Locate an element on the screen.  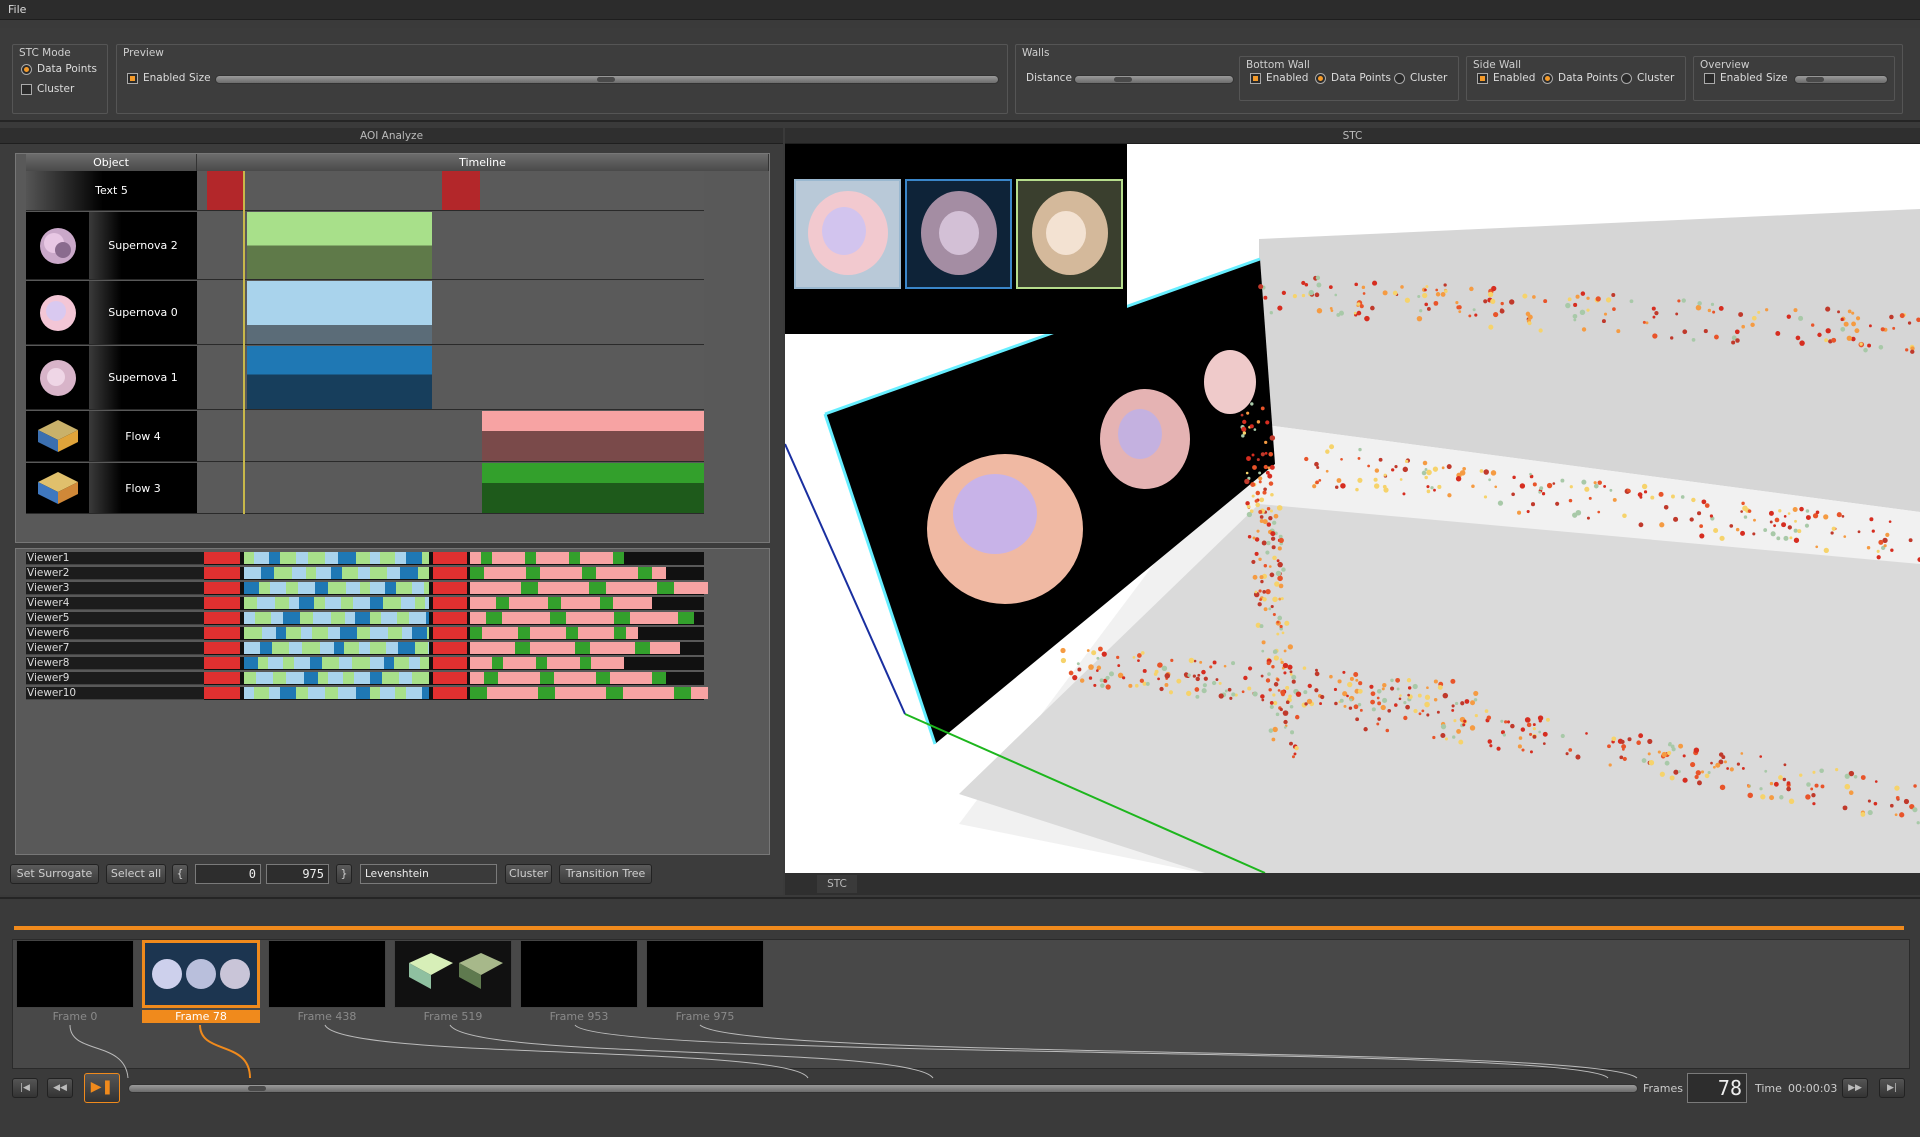
rewind-button: ◀◀ is located at coordinates (60, 1088).